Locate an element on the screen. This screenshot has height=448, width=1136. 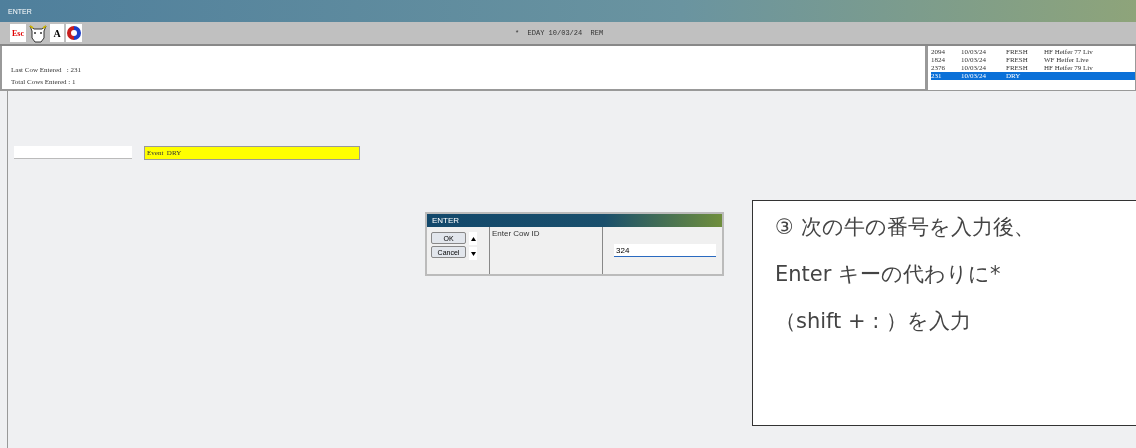
refresh-icon is located at coordinates (74, 33).